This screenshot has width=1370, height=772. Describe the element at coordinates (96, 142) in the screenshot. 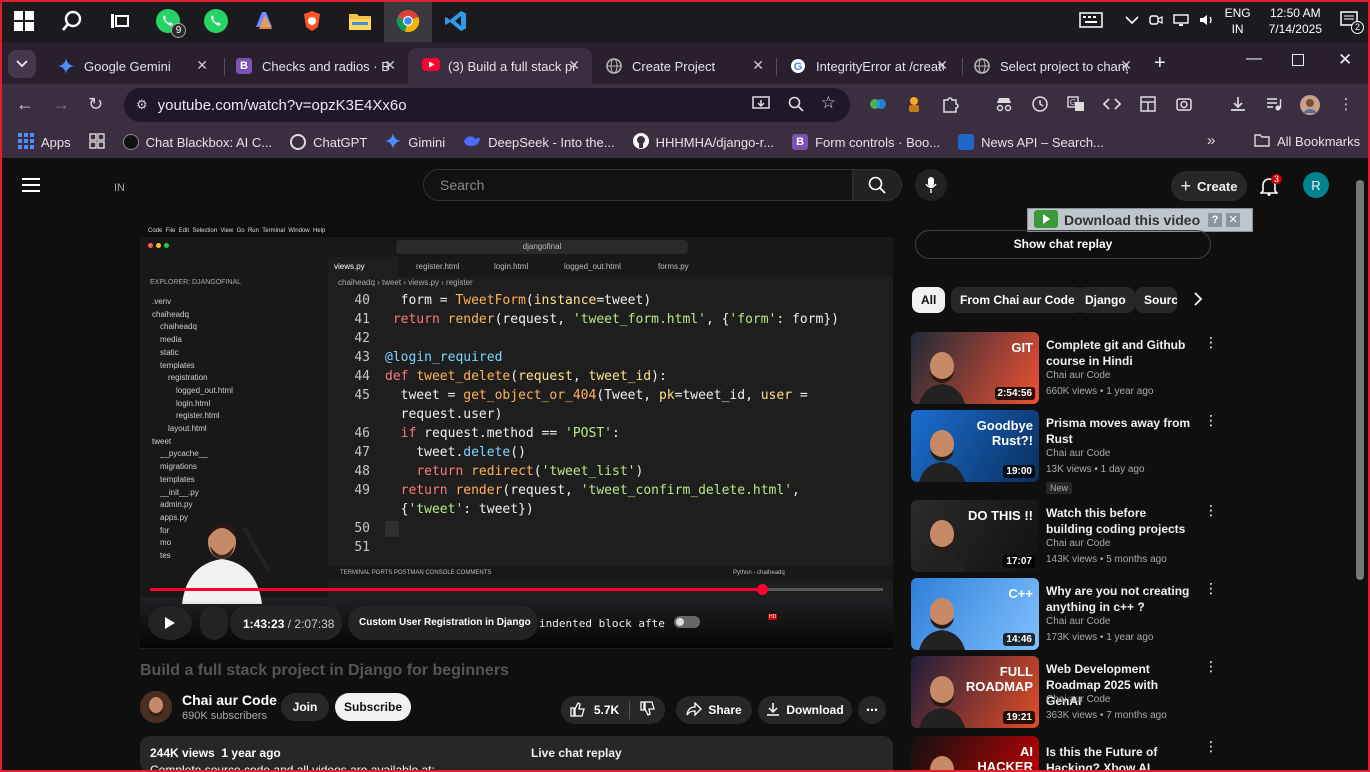

I see `bookmark-tab-groups` at that location.